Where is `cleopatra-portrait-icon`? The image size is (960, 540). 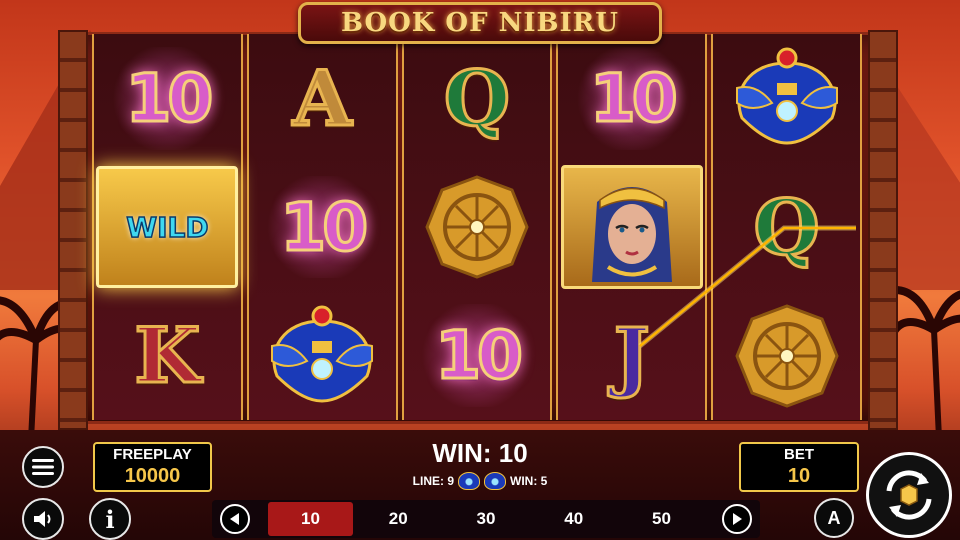 cleopatra-portrait-icon is located at coordinates (631, 234).